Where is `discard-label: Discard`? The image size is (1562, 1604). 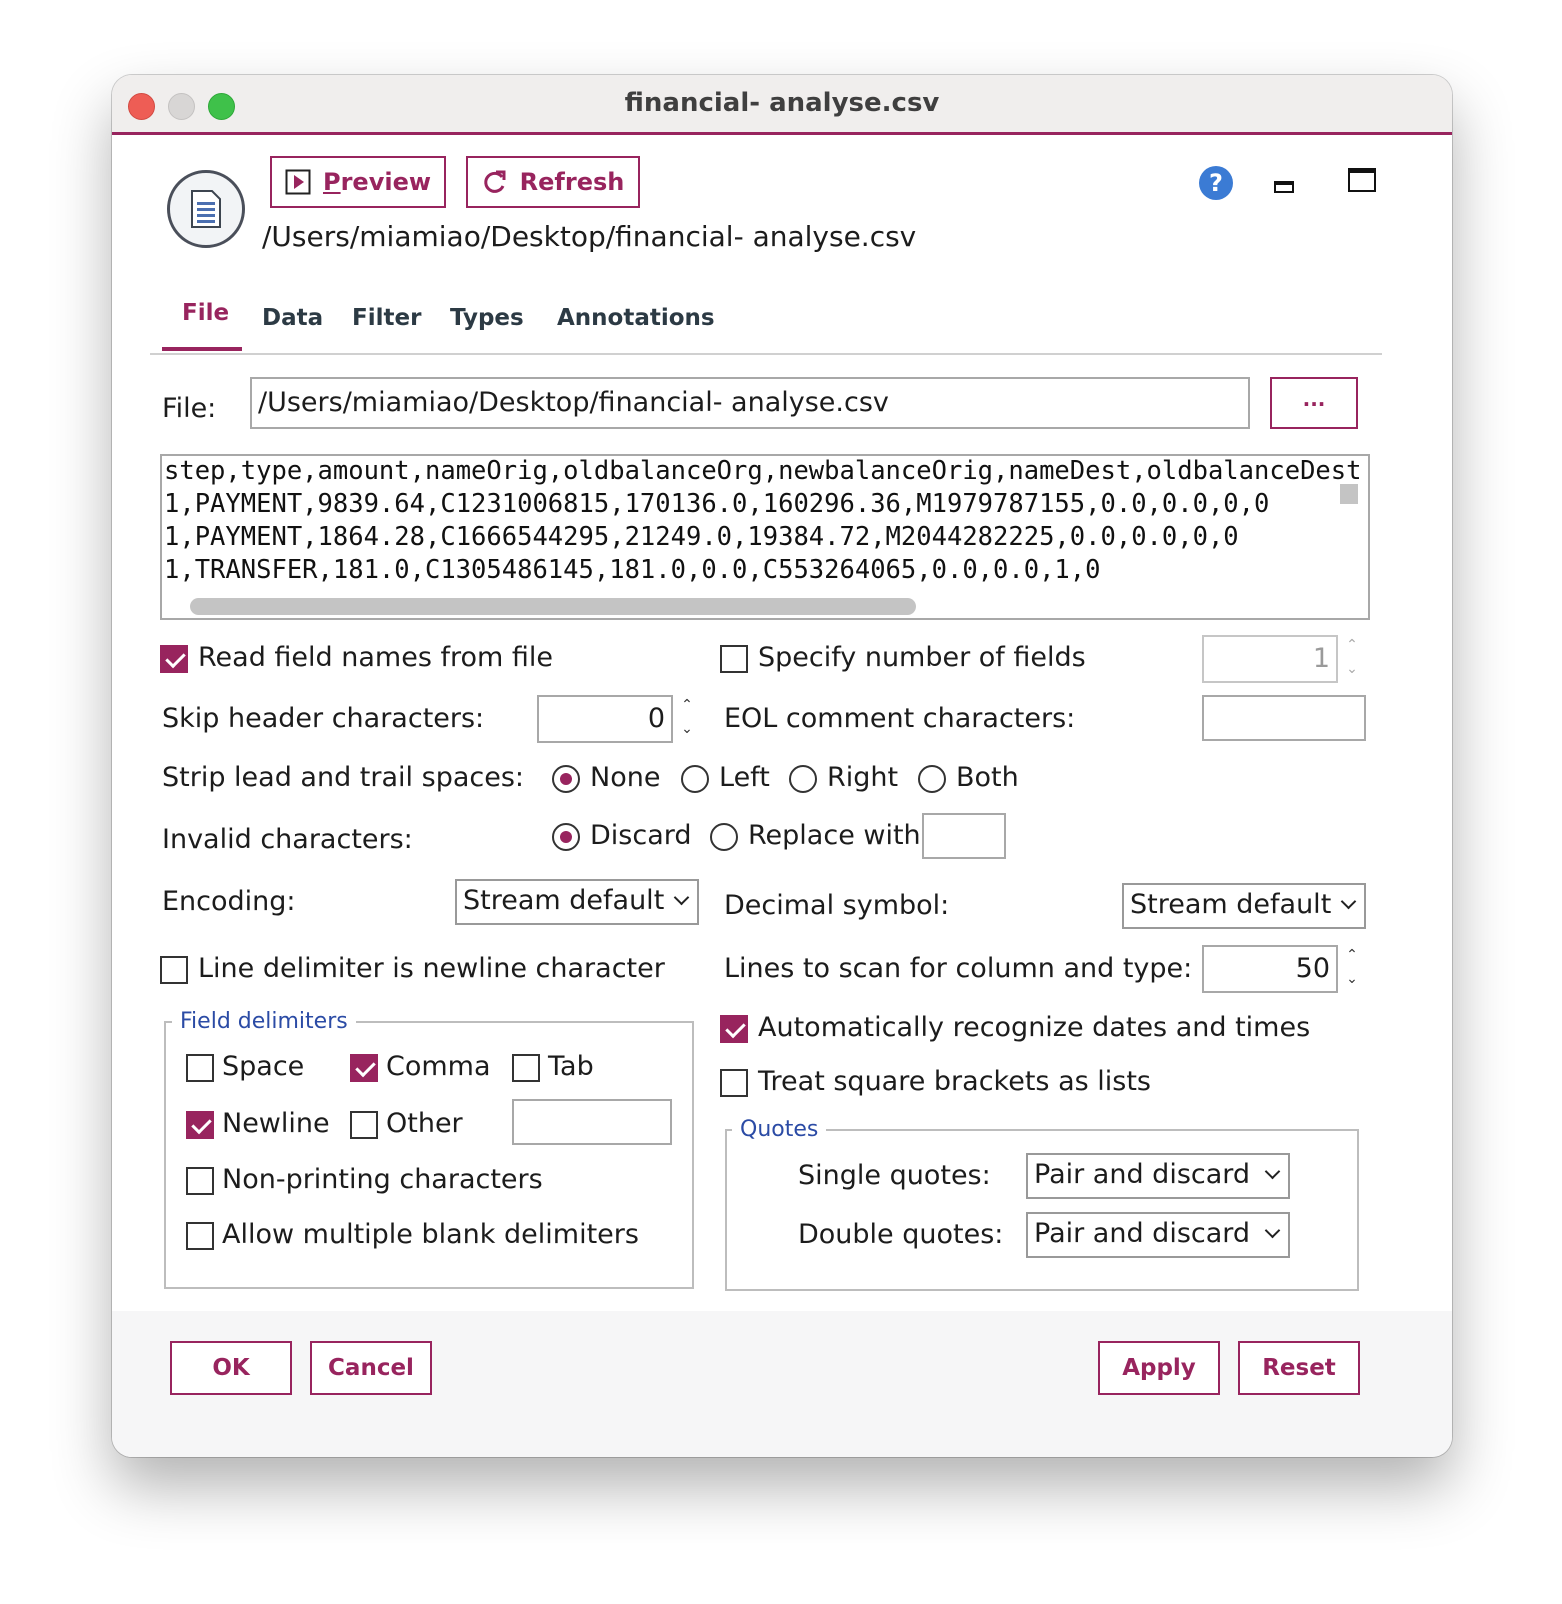 discard-label: Discard is located at coordinates (641, 835).